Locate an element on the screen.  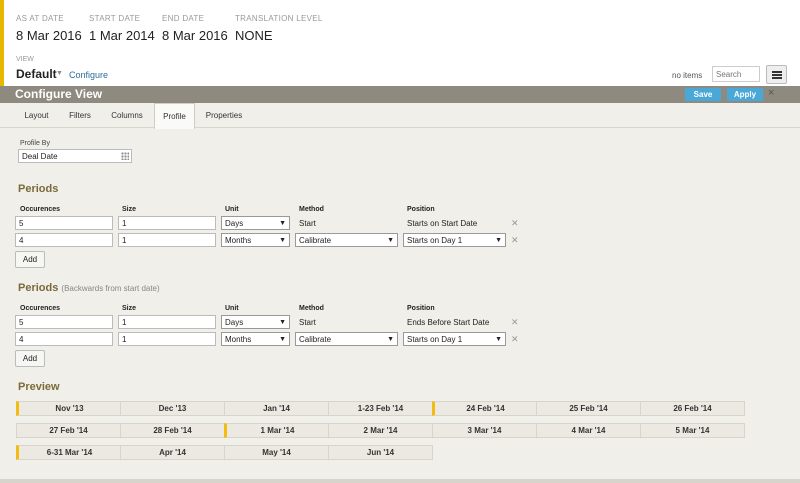
tab-properties: Properties is located at coordinates (224, 115).